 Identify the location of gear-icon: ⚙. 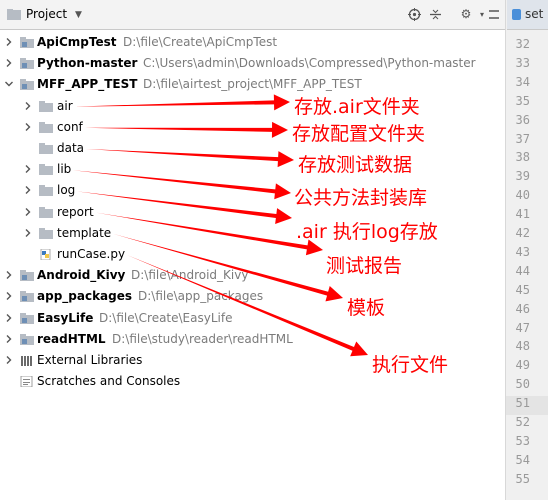
(466, 14).